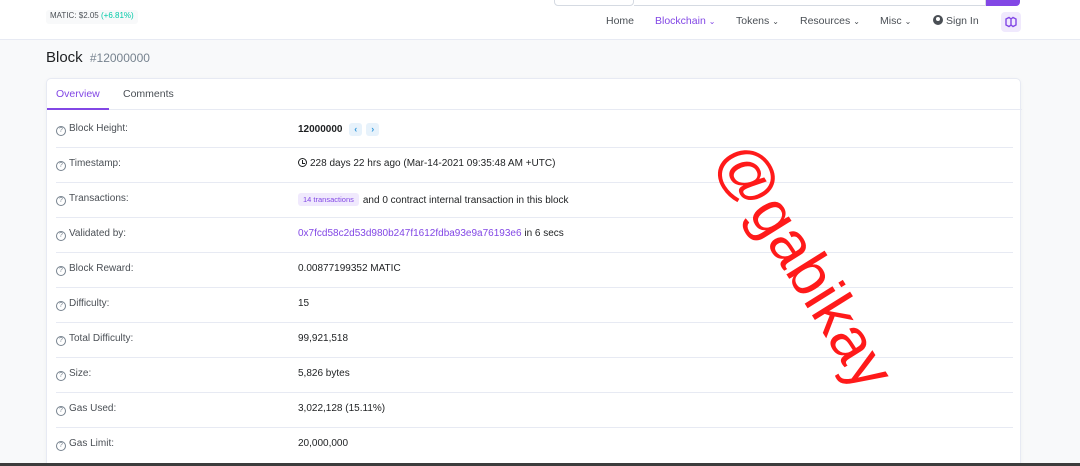 This screenshot has width=1080, height=466. I want to click on tab-overview: Overview, so click(78, 94).